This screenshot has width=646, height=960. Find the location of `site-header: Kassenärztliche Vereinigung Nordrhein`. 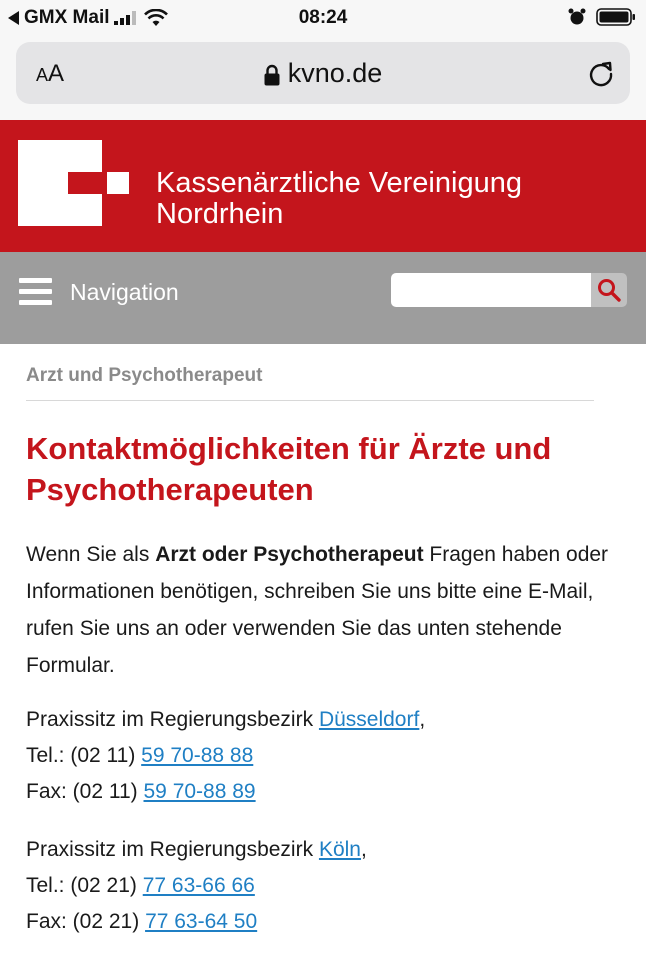

site-header: Kassenärztliche Vereinigung Nordrhein is located at coordinates (323, 186).